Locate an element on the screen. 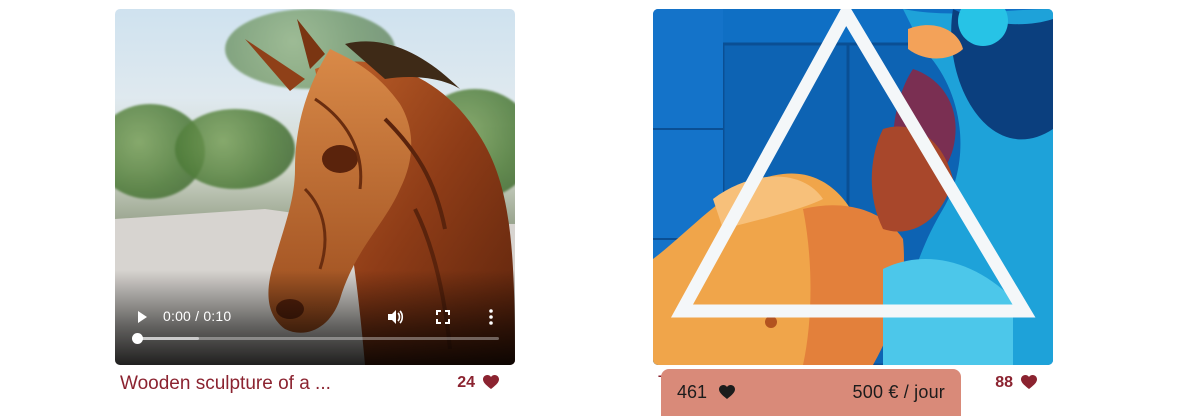 This screenshot has width=1192, height=416. fullscreen-button is located at coordinates (443, 317).